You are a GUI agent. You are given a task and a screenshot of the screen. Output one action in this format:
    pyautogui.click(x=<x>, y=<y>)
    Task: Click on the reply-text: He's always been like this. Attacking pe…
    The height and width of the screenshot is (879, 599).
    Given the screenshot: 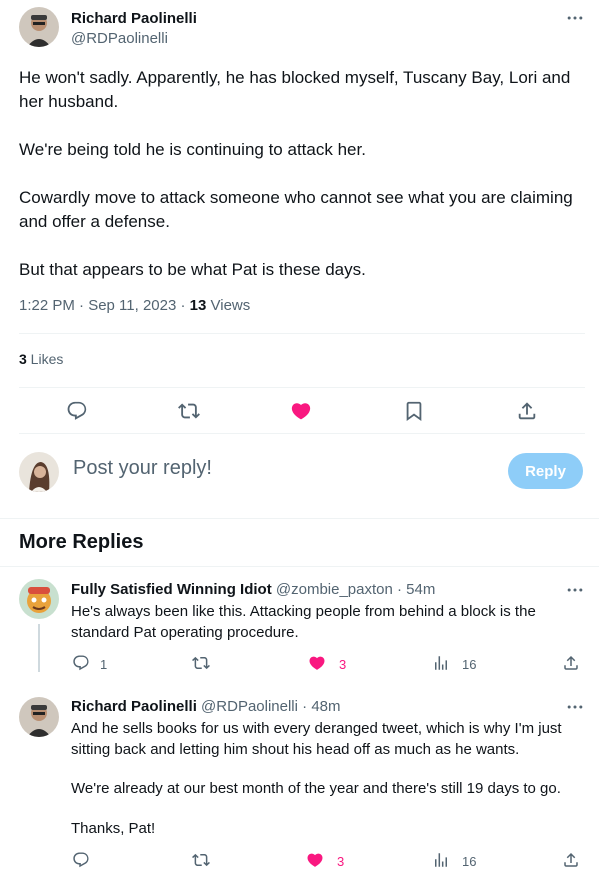 What is the action you would take?
    pyautogui.click(x=303, y=622)
    